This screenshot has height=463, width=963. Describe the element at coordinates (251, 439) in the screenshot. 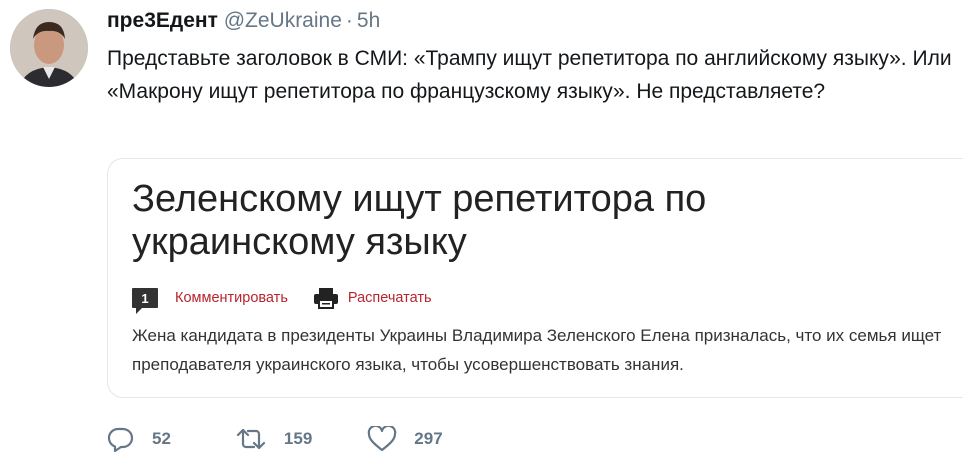

I see `retweet-icon` at that location.